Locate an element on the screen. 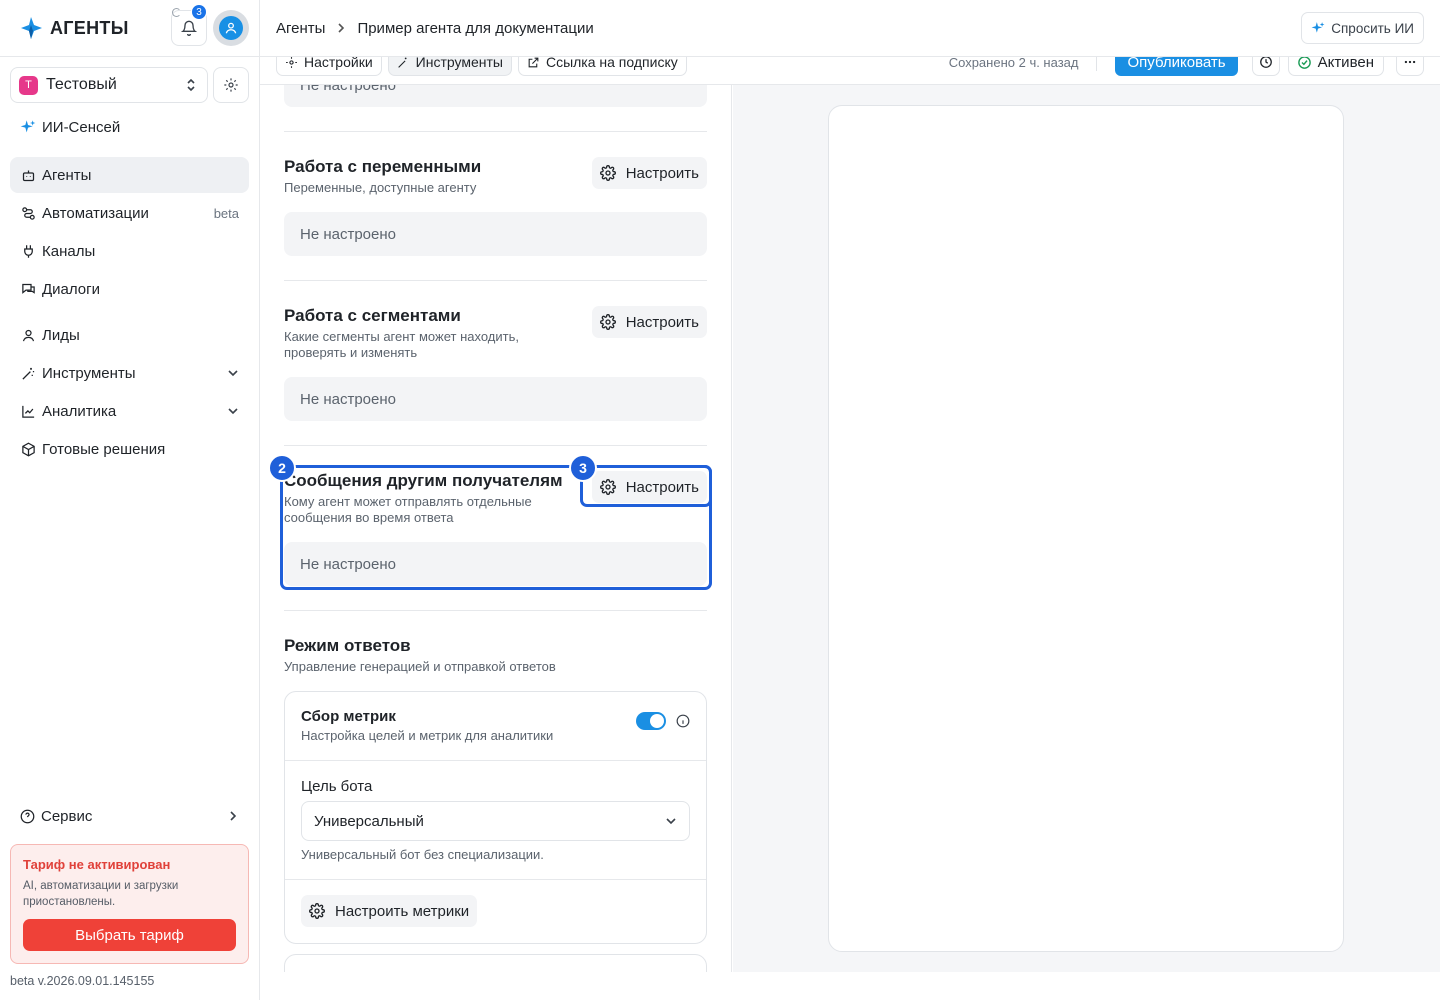  choose-tariff-button: Выбрать тариф is located at coordinates (129, 935).